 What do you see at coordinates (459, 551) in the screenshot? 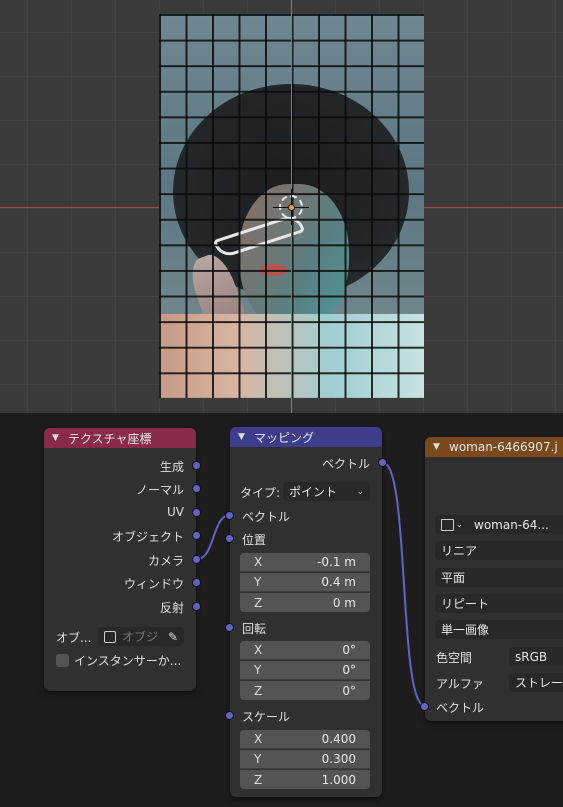
I see `interpolation-value: リニア` at bounding box center [459, 551].